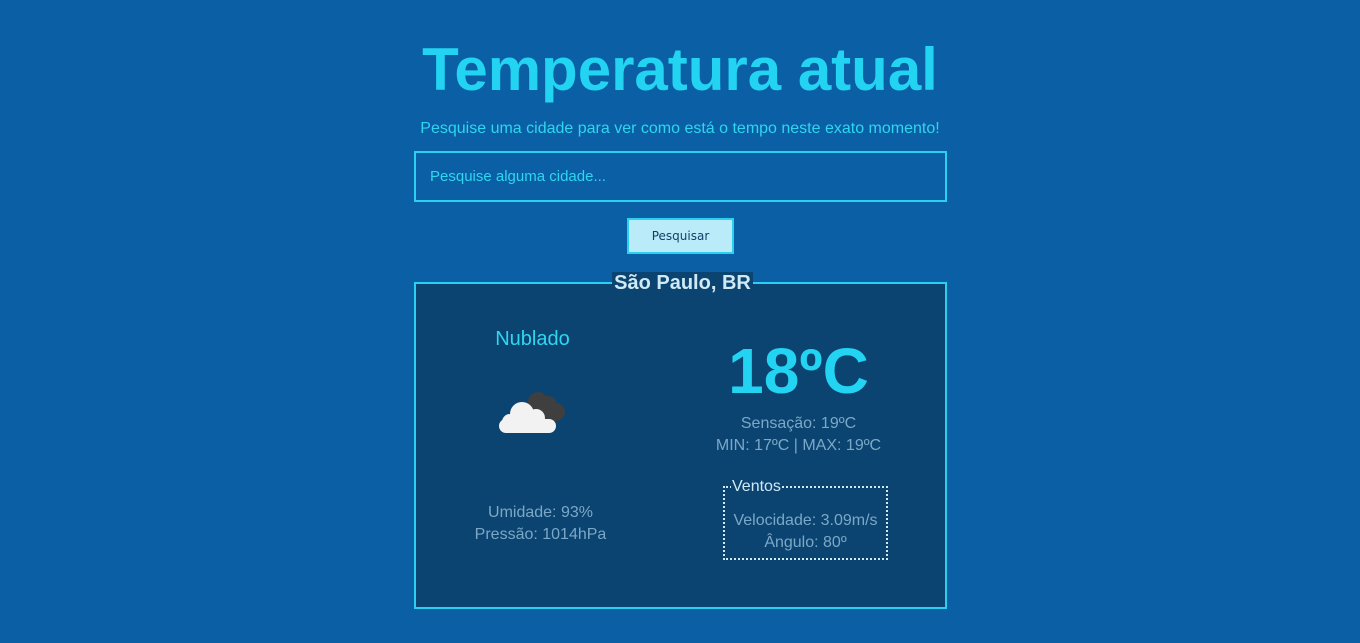 This screenshot has height=643, width=1360. What do you see at coordinates (798, 423) in the screenshot?
I see `feels-like-value: Sensação: 19ºC` at bounding box center [798, 423].